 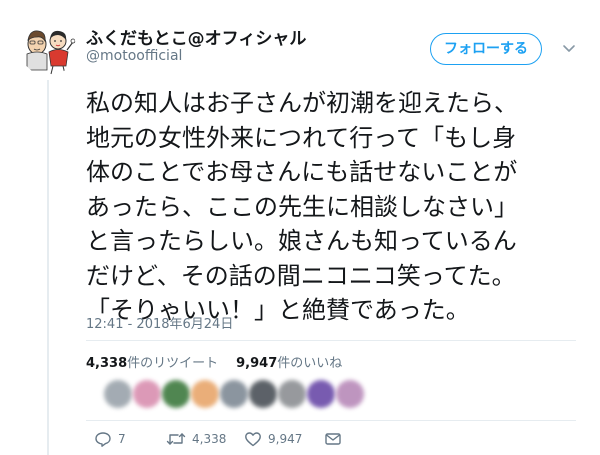 I want to click on envelope-icon, so click(x=333, y=439).